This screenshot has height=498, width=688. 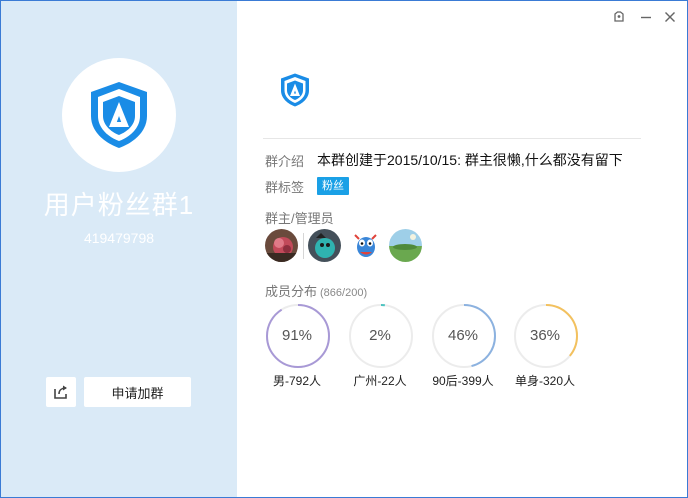 What do you see at coordinates (297, 335) in the screenshot?
I see `stat-percent: 91%` at bounding box center [297, 335].